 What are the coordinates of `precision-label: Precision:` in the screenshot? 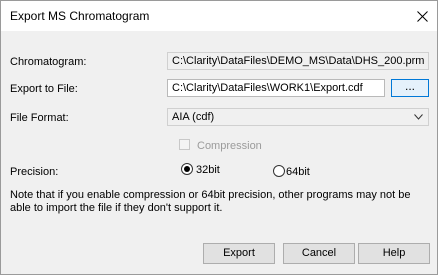 It's located at (34, 172).